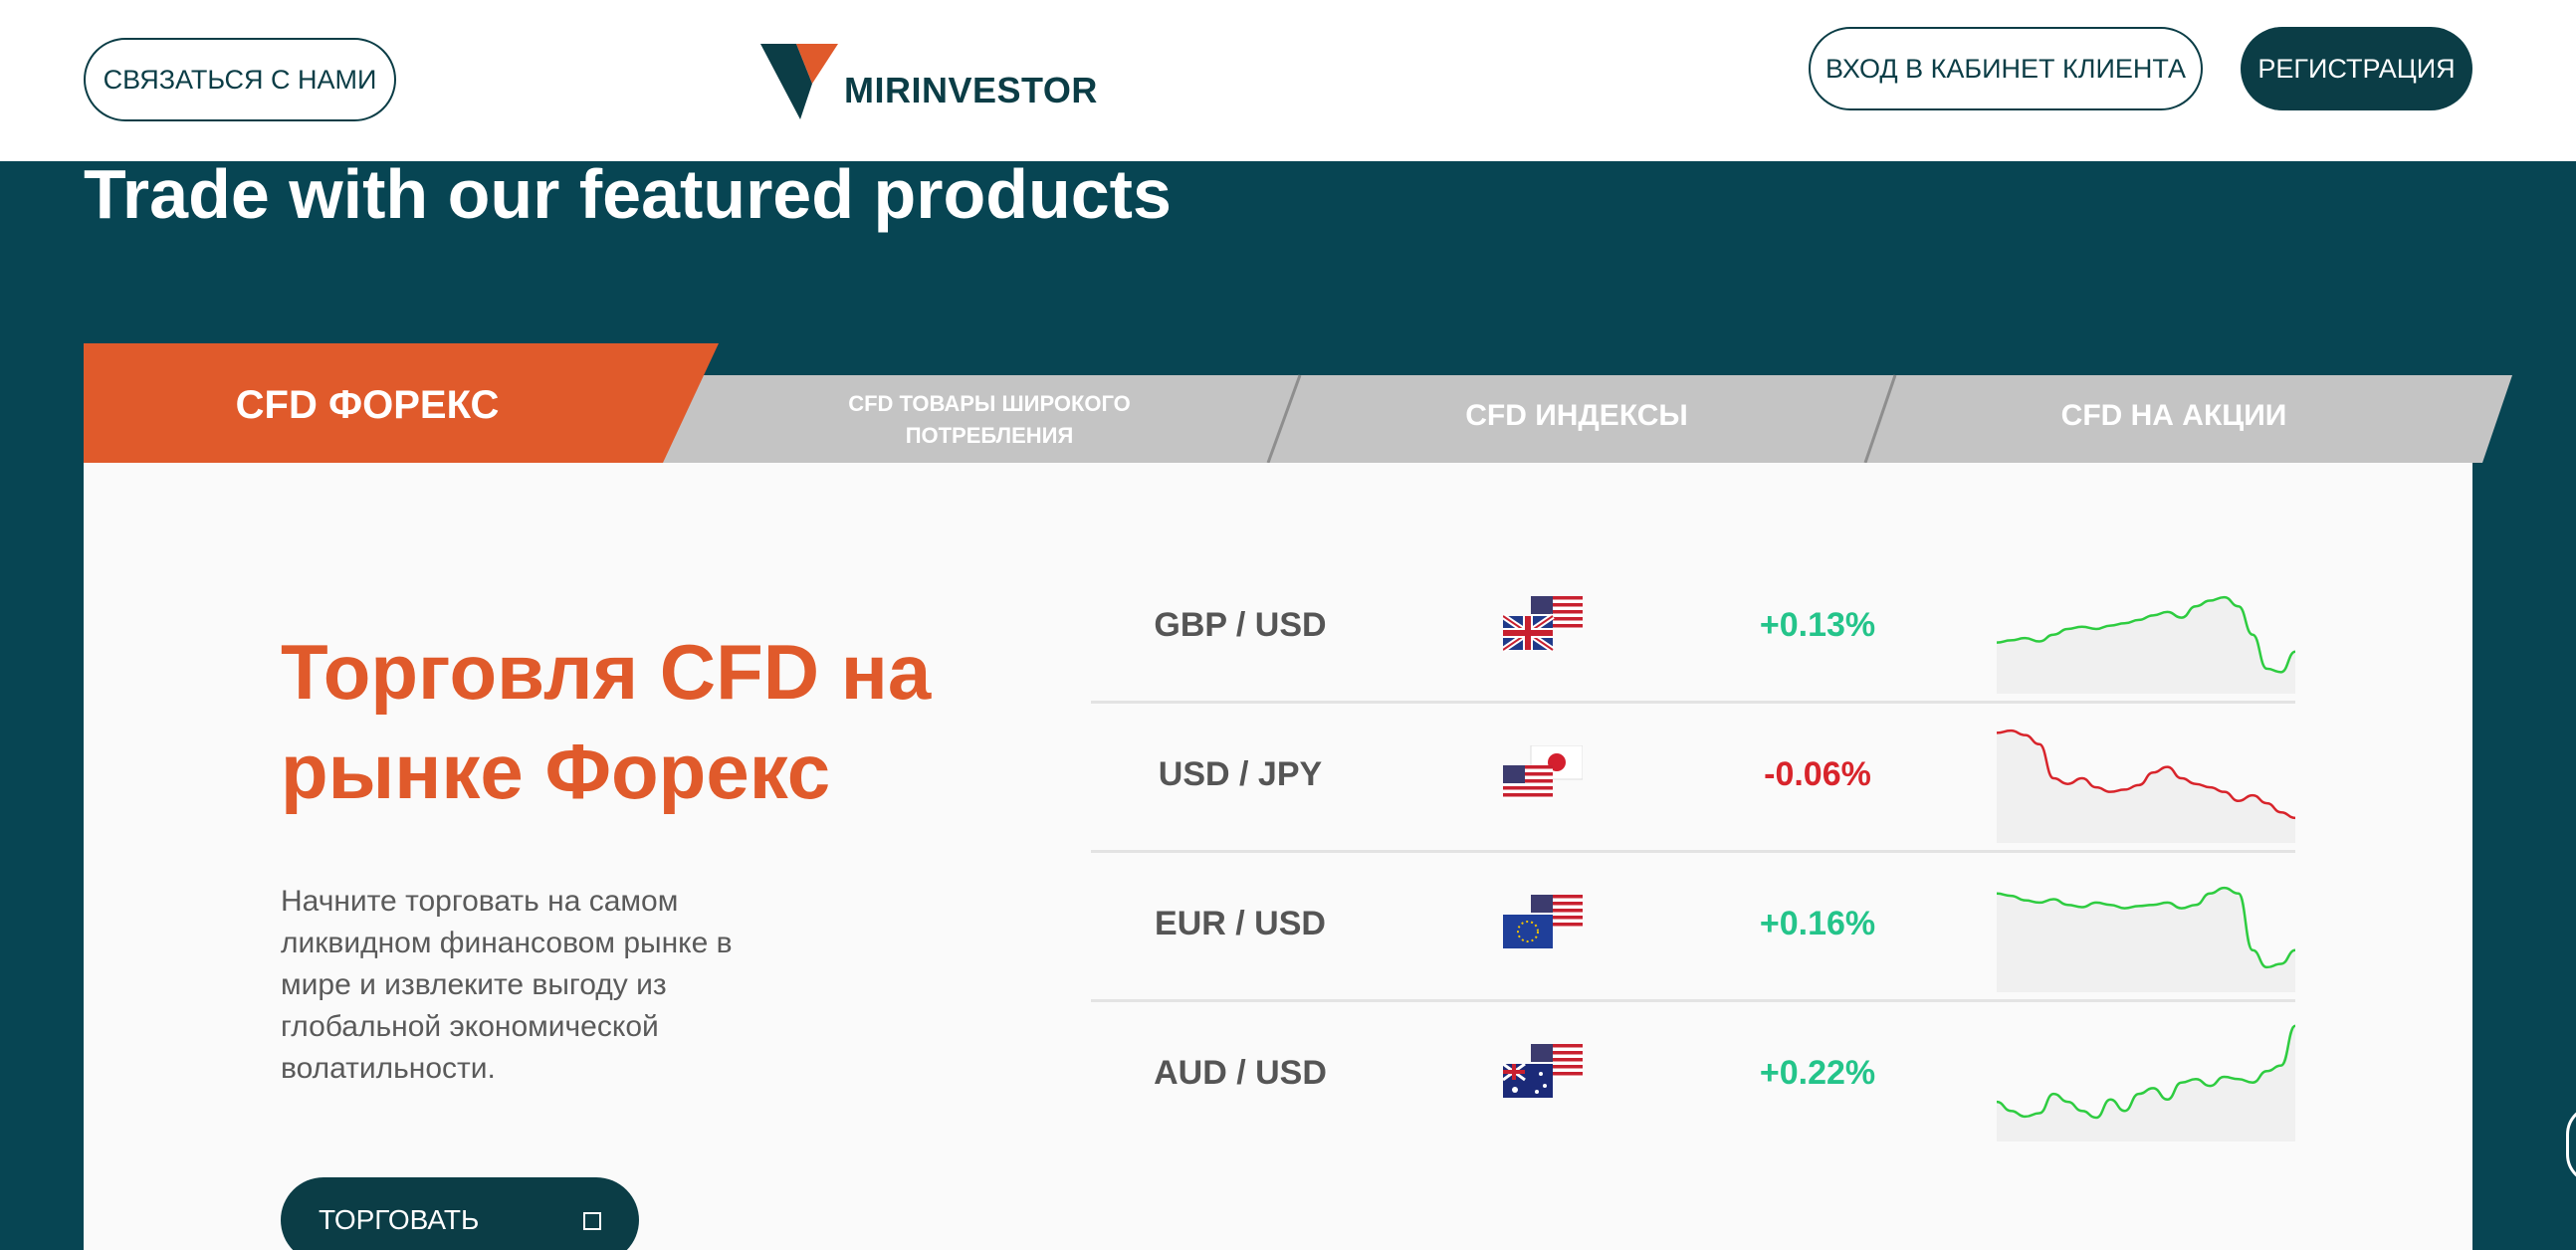 Image resolution: width=2576 pixels, height=1250 pixels. I want to click on page-title: Trade with our featured products, so click(628, 194).